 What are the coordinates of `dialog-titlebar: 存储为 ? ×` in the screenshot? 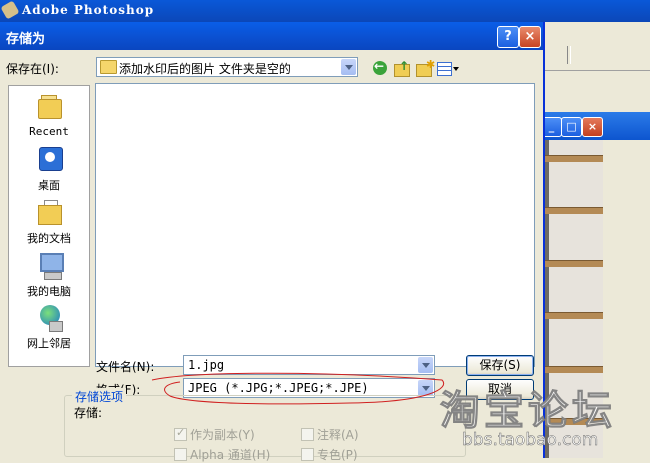 It's located at (271, 36).